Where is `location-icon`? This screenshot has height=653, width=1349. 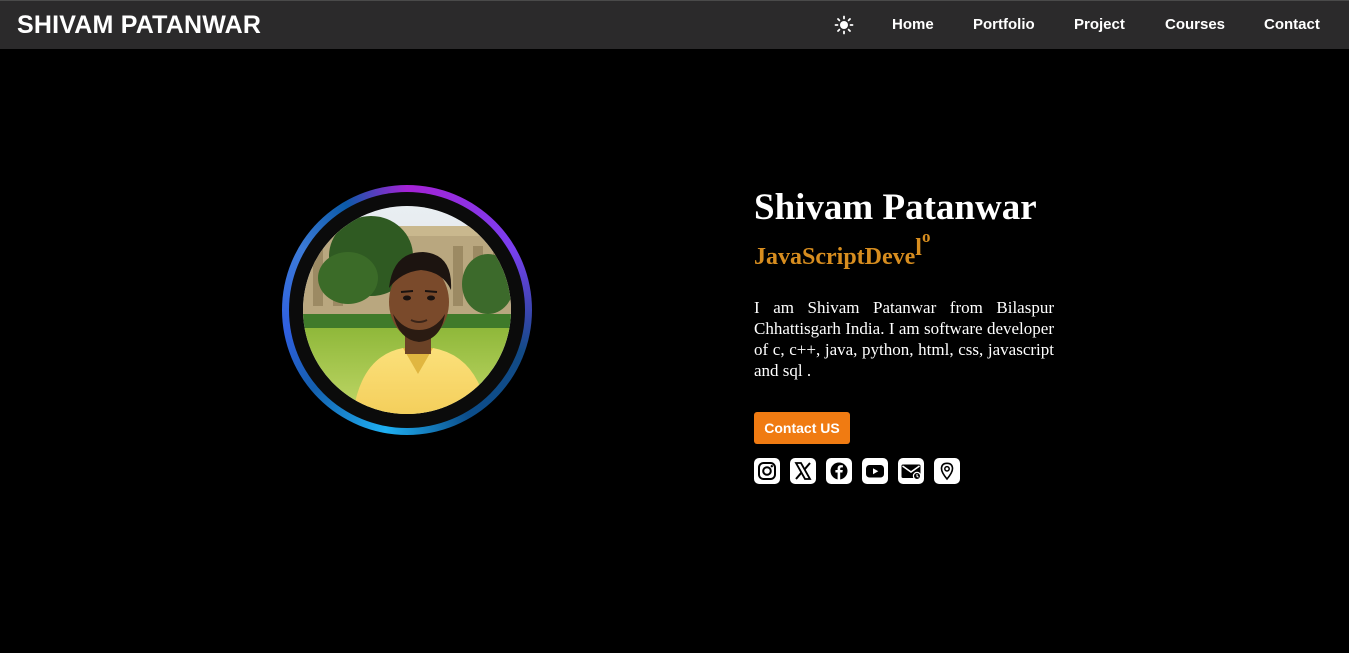
location-icon is located at coordinates (947, 471).